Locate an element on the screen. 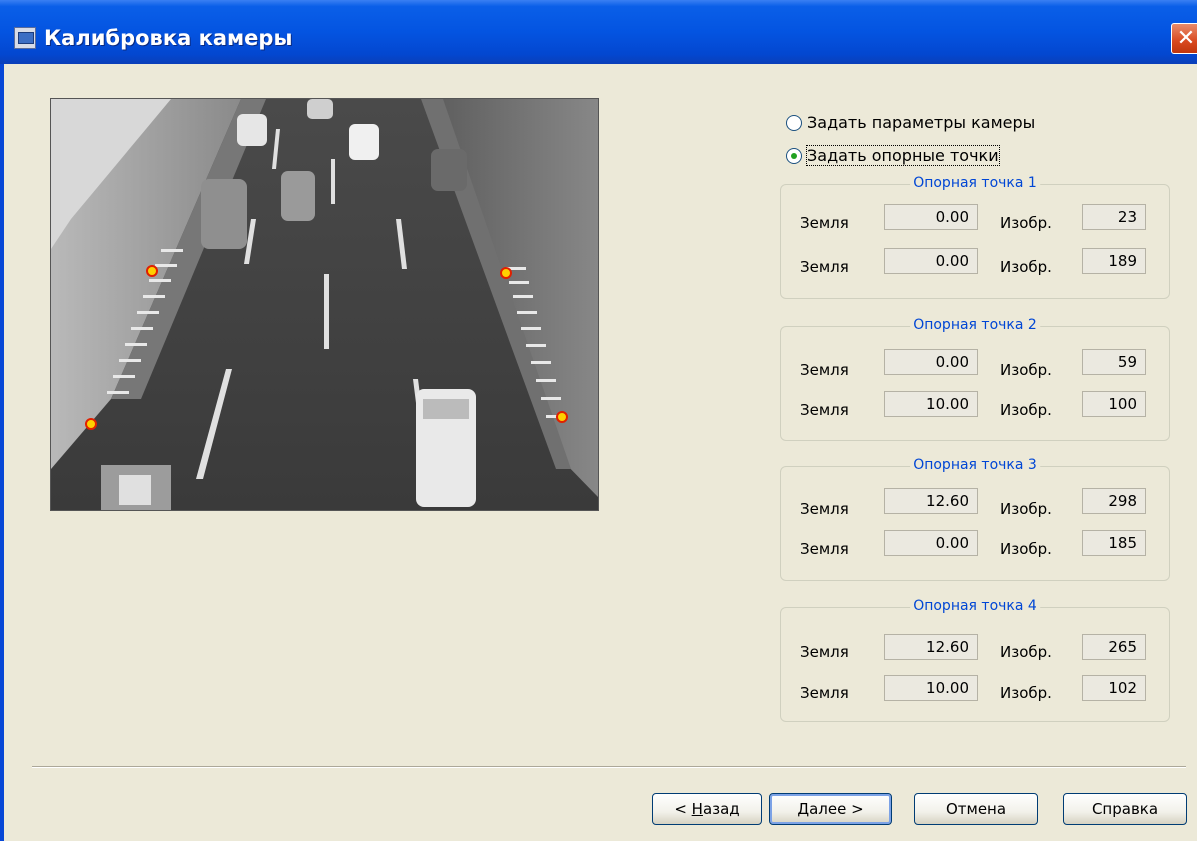 Image resolution: width=1197 pixels, height=841 pixels. radio-reference-points: Задать опорные точки is located at coordinates (893, 155).